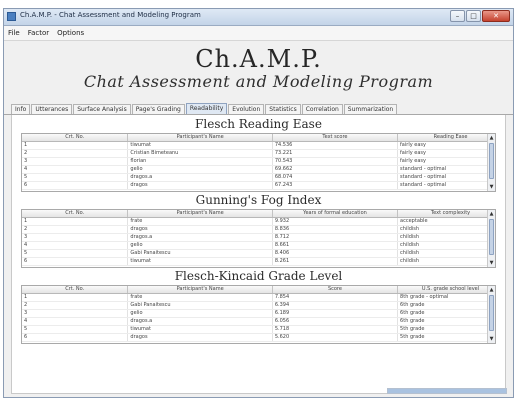 This screenshot has height=405, width=519. Describe the element at coordinates (158, 109) in the screenshot. I see `tab-page-s-grading: Page's Grading` at that location.